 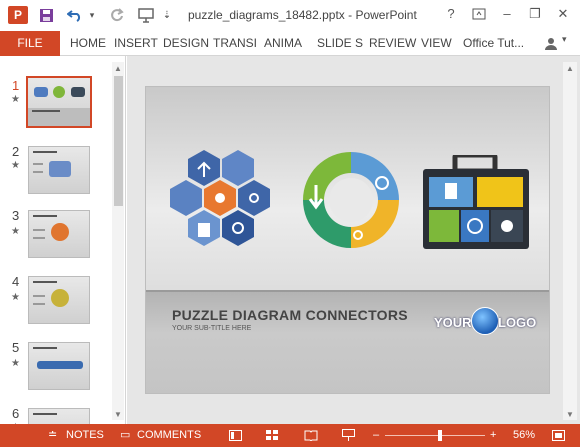 I want to click on toolbox-puzzle-graphic, so click(x=476, y=202).